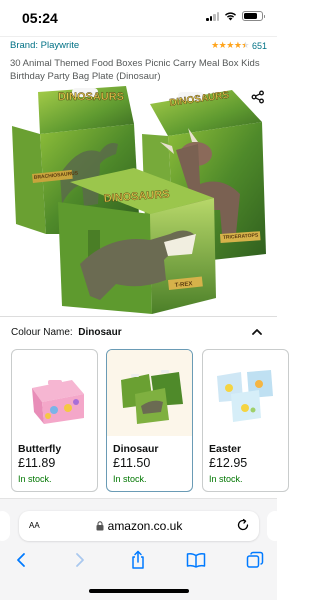 The height and width of the screenshot is (600, 320). What do you see at coordinates (132, 463) in the screenshot?
I see `swatch-price: £11.50` at bounding box center [132, 463].